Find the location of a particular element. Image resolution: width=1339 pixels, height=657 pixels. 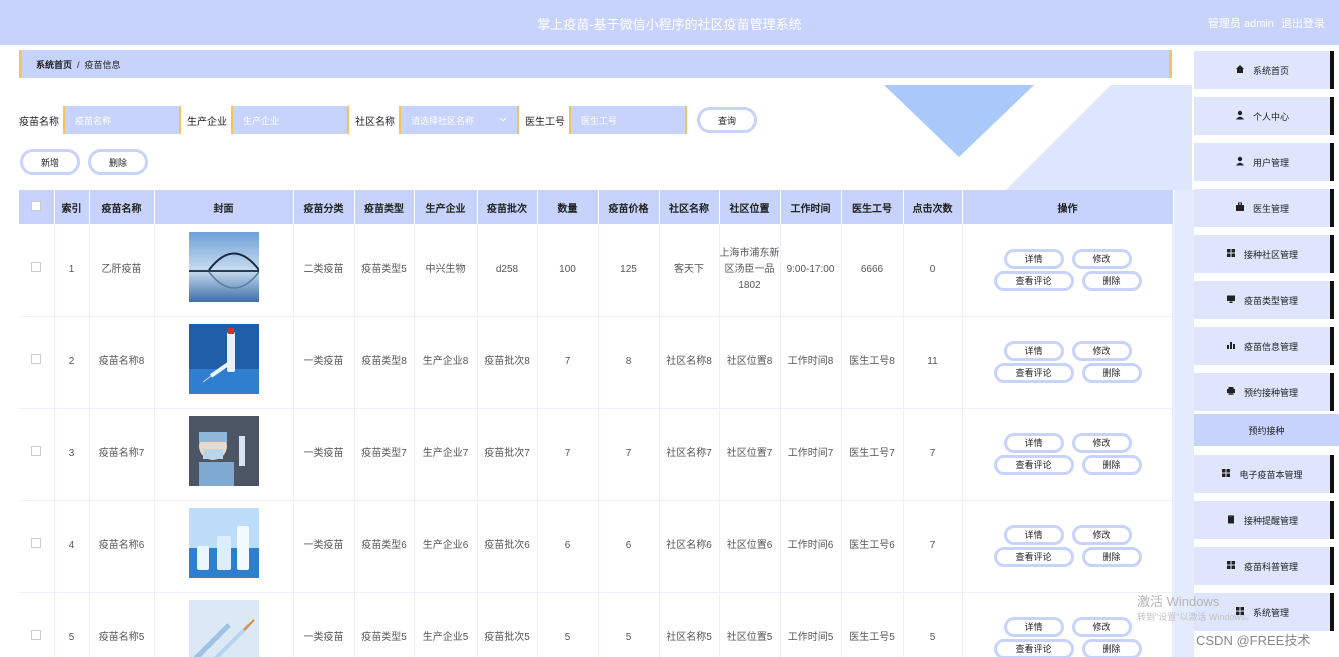

cell-doctor: 医生工号8 is located at coordinates (872, 362).